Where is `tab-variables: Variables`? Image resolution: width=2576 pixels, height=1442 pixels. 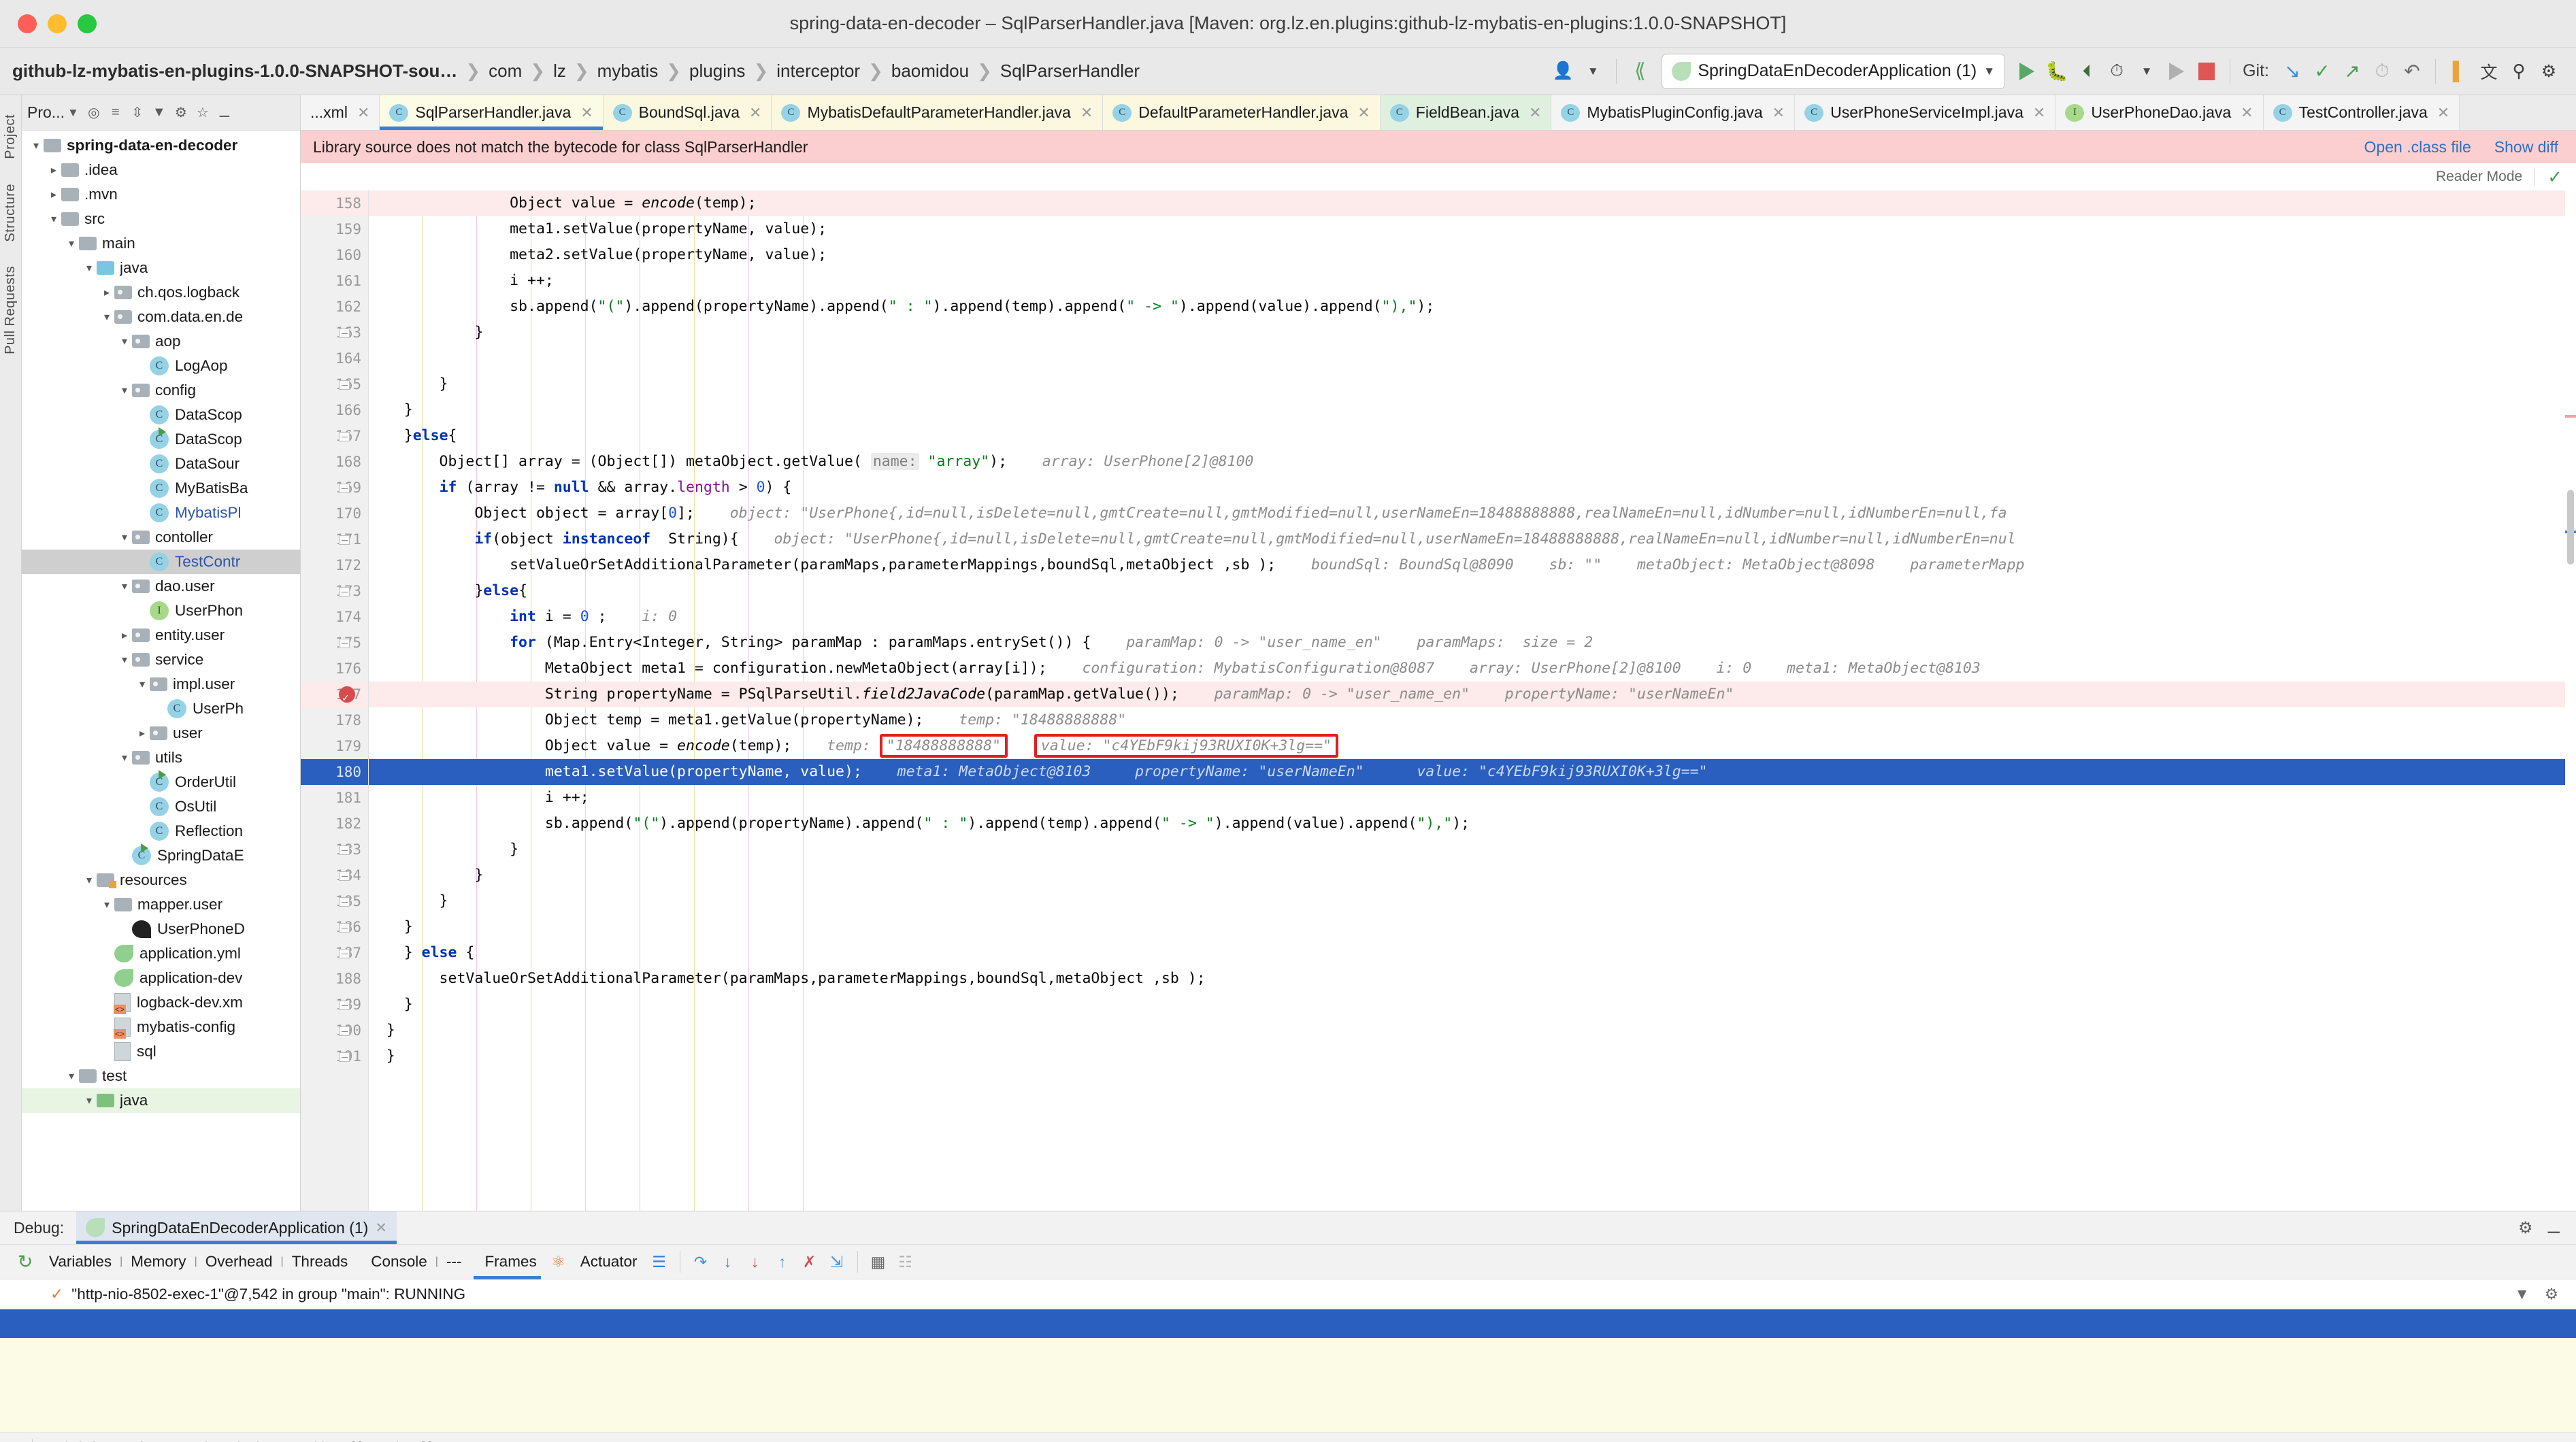 tab-variables: Variables is located at coordinates (80, 1261).